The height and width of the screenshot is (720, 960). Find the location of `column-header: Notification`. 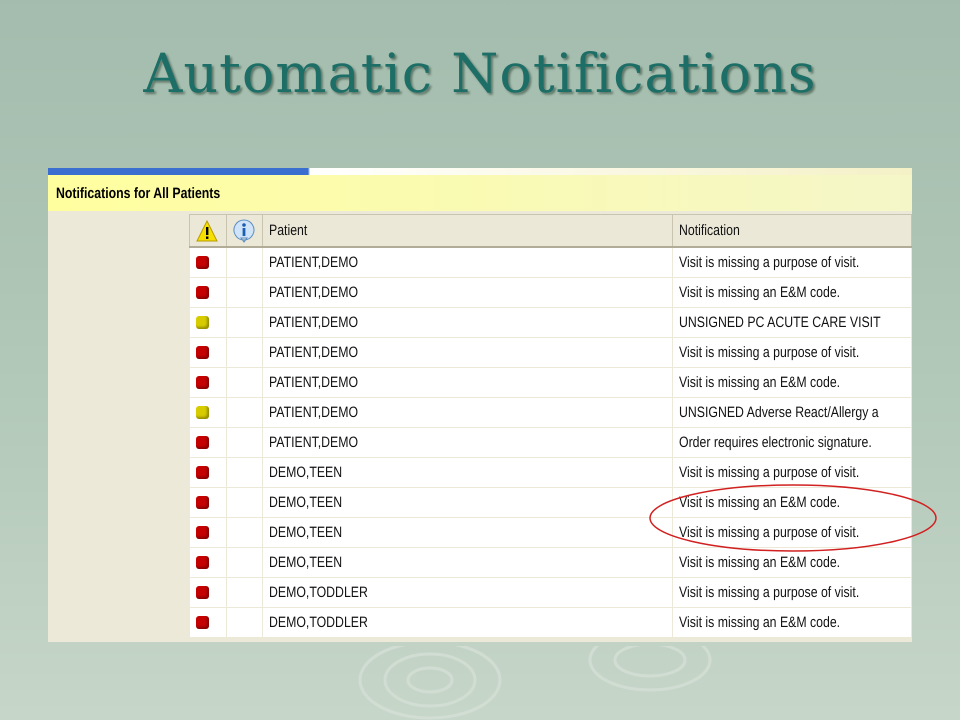

column-header: Notification is located at coordinates (792, 230).